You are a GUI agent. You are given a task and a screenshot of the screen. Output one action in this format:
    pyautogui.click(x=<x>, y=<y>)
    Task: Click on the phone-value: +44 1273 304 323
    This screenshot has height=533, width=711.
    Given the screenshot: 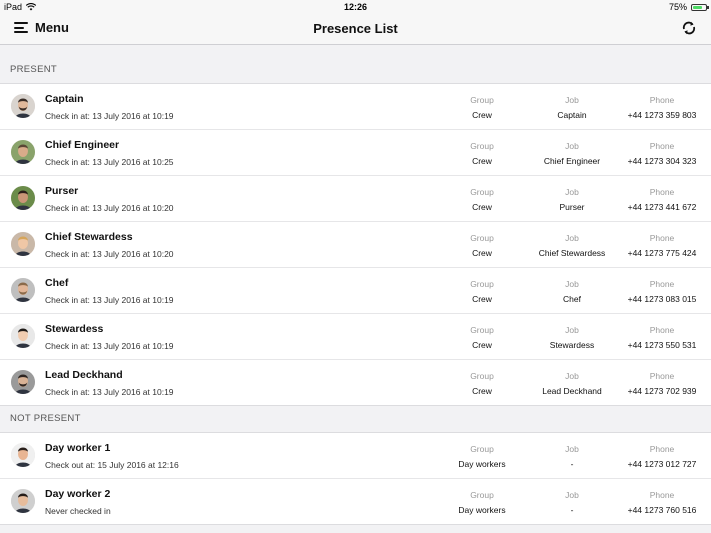 What is the action you would take?
    pyautogui.click(x=662, y=161)
    